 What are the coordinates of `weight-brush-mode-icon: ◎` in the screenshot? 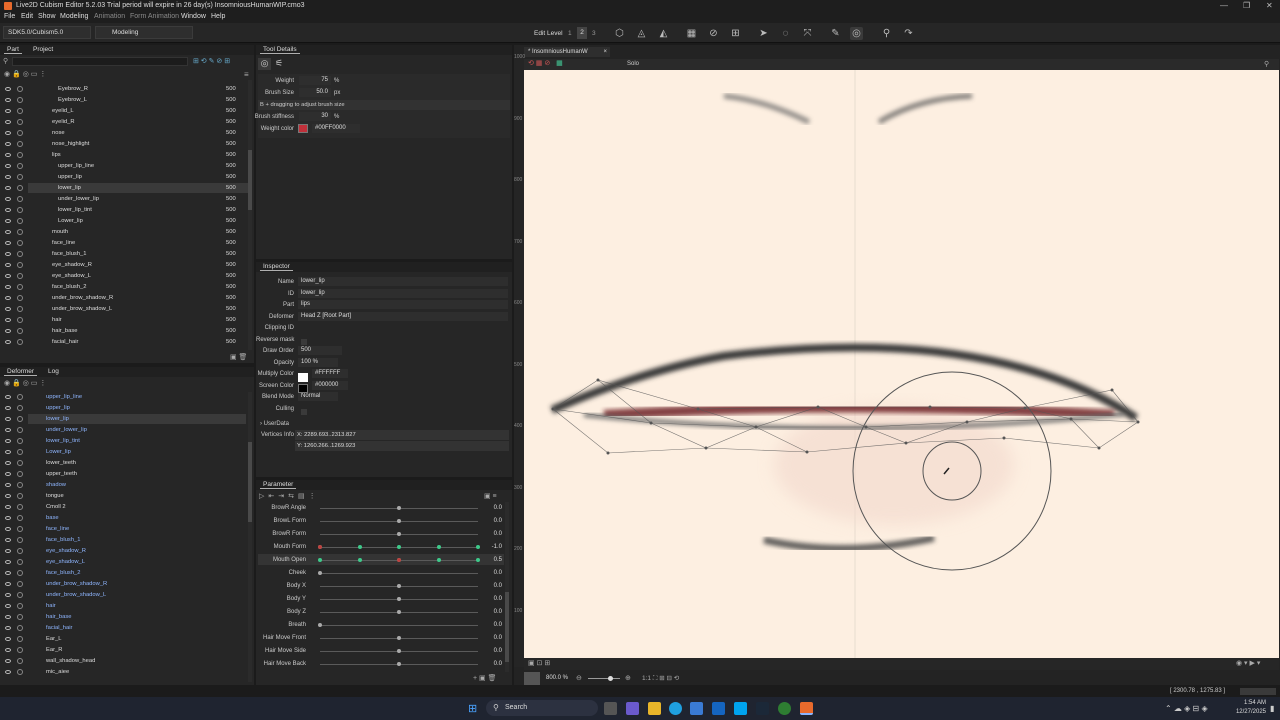 It's located at (264, 64).